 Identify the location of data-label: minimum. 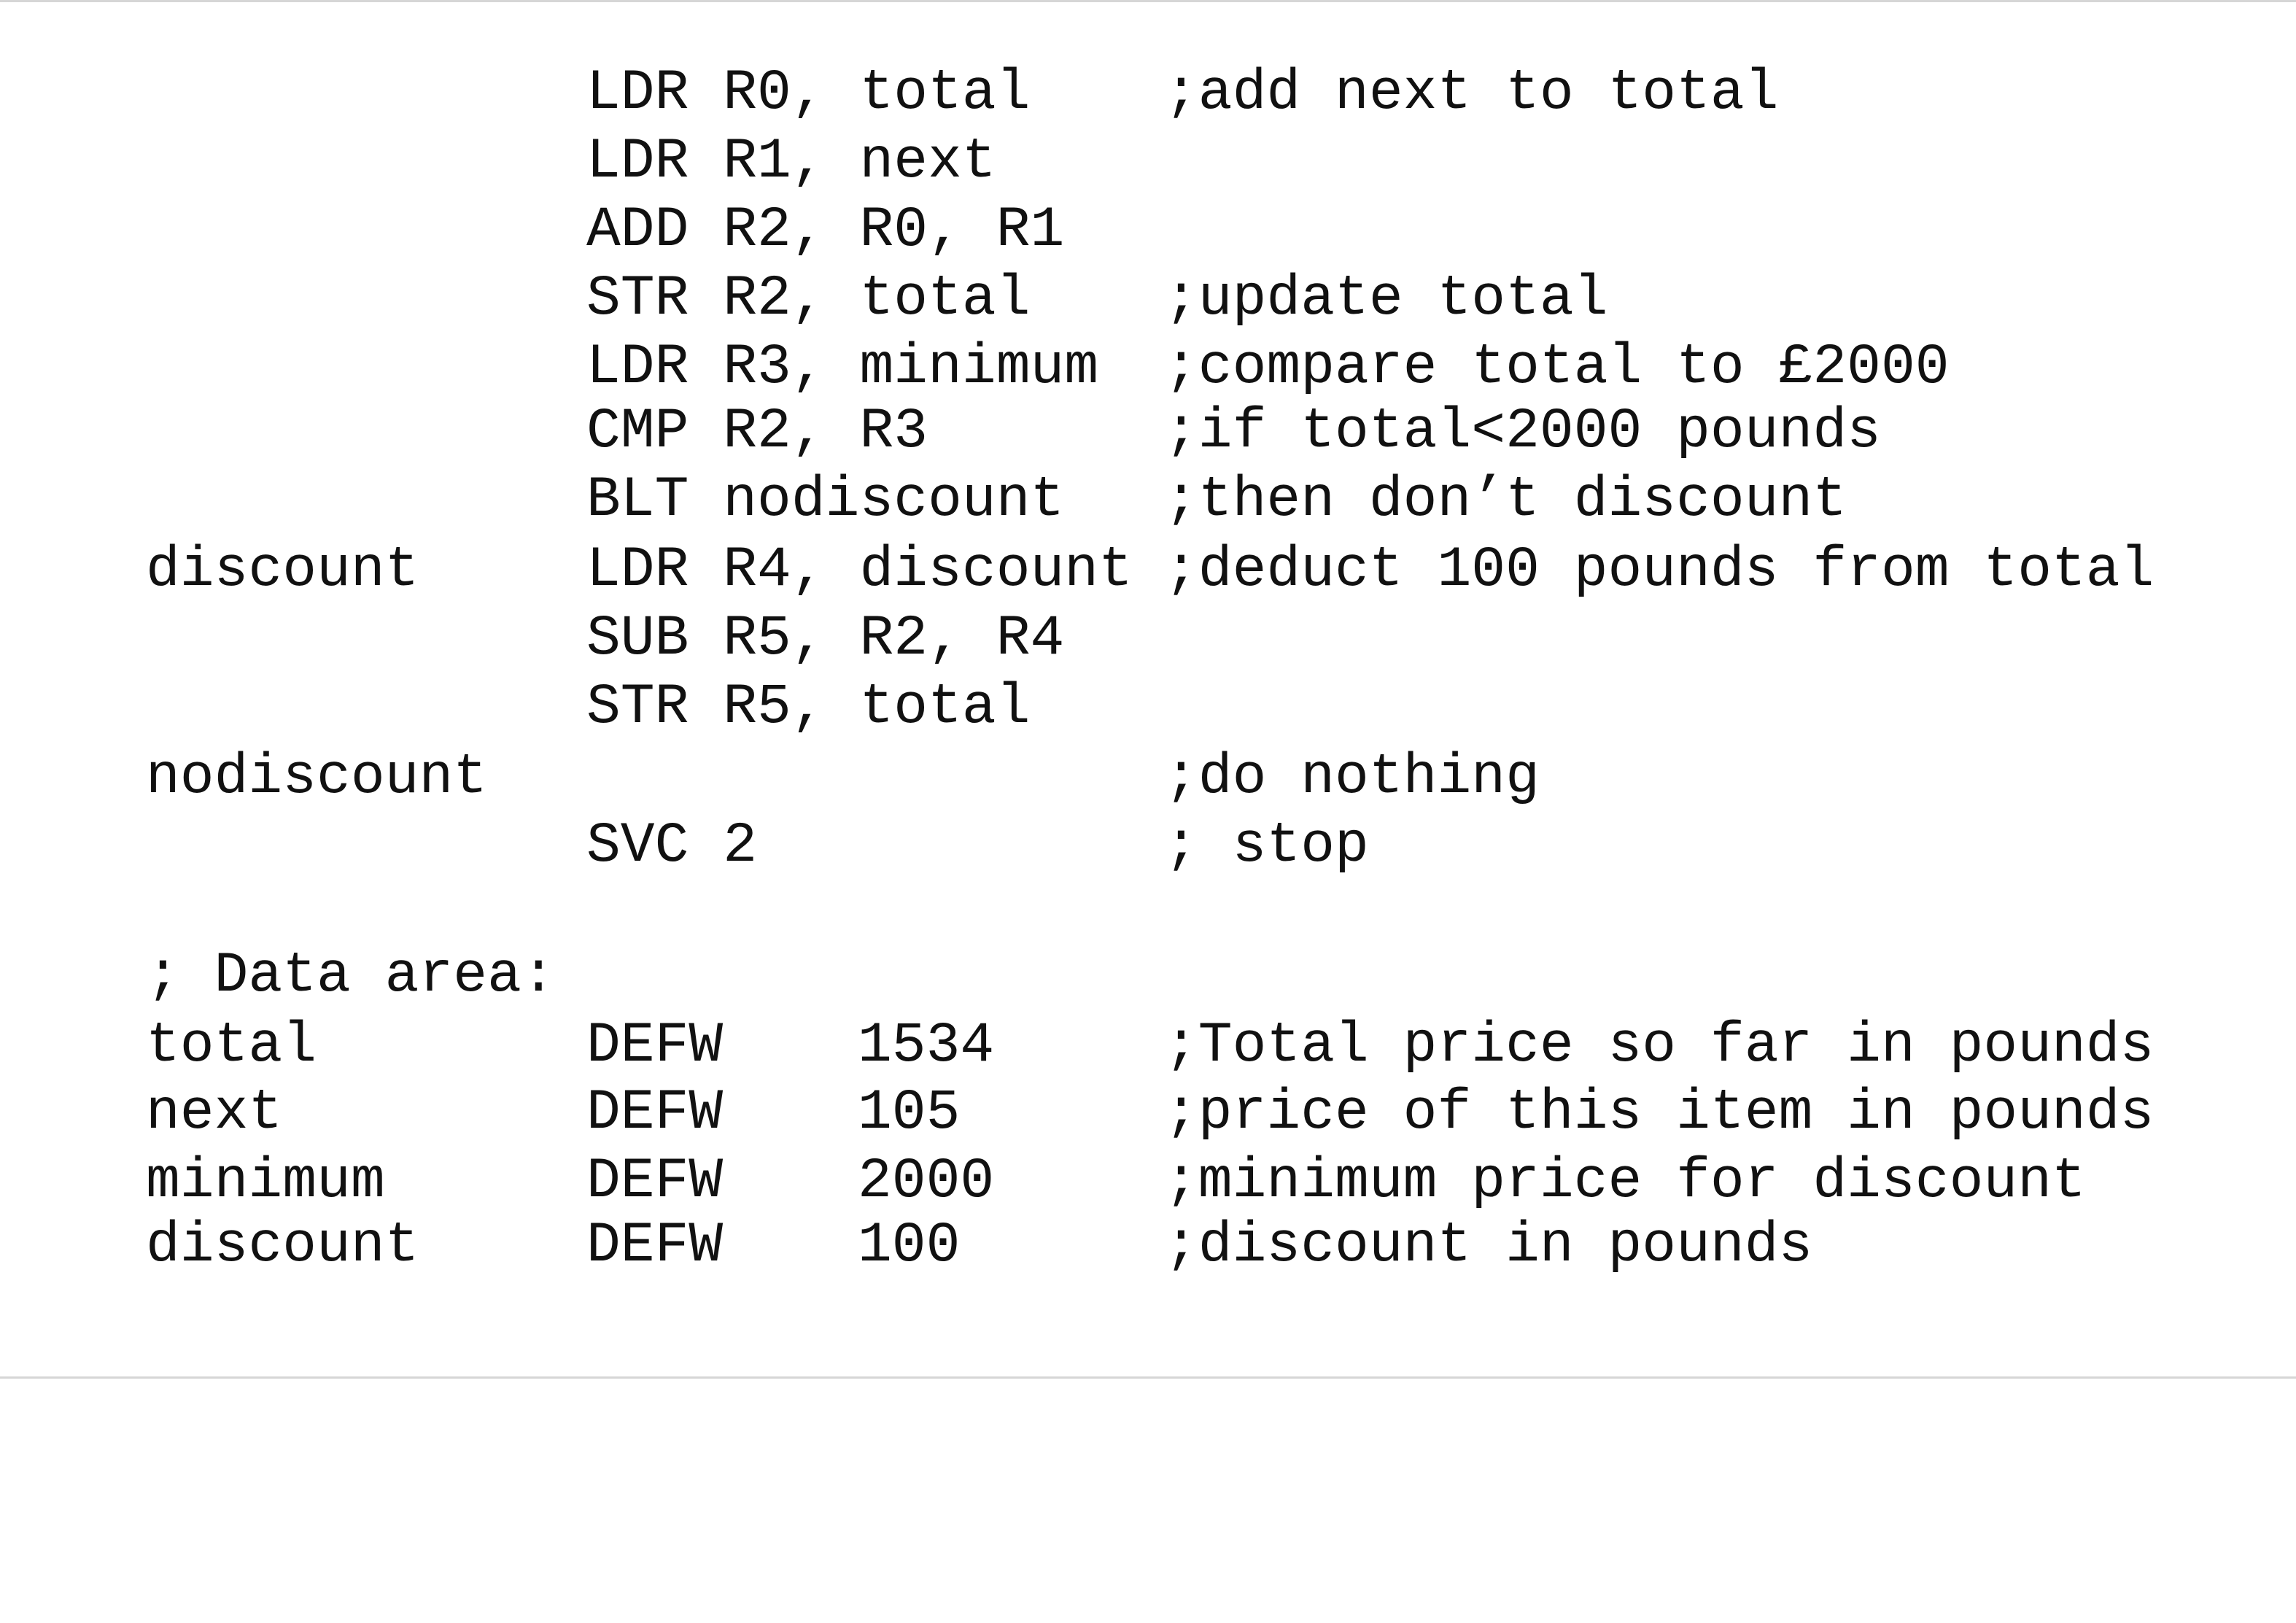
(265, 1182).